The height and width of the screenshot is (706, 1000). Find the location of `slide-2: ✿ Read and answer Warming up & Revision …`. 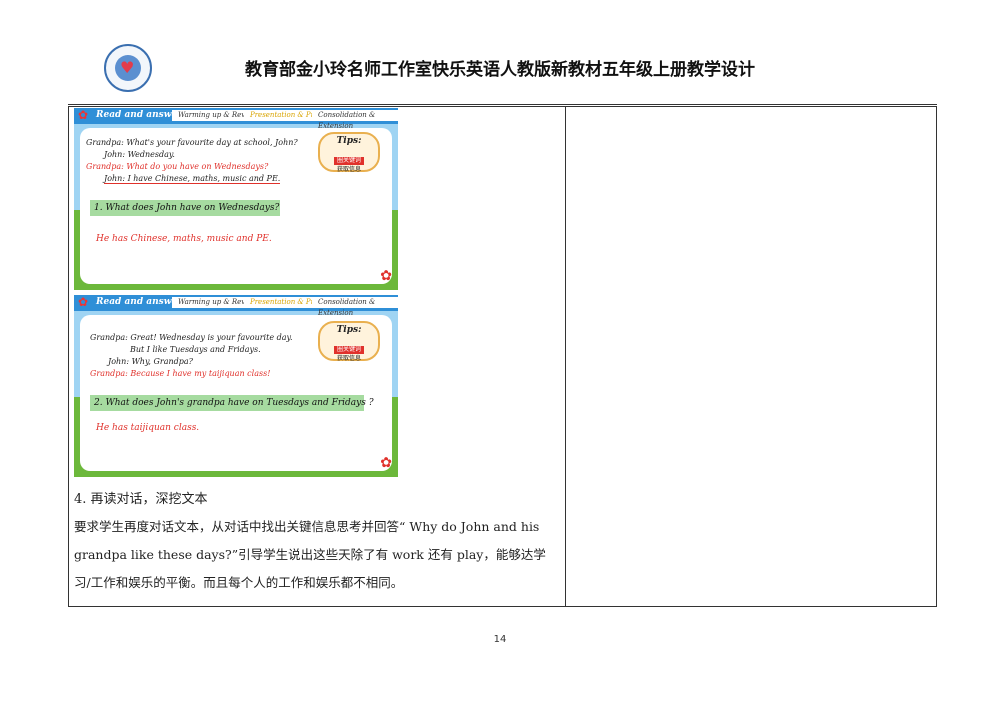

slide-2: ✿ Read and answer Warming up & Revision … is located at coordinates (236, 386).